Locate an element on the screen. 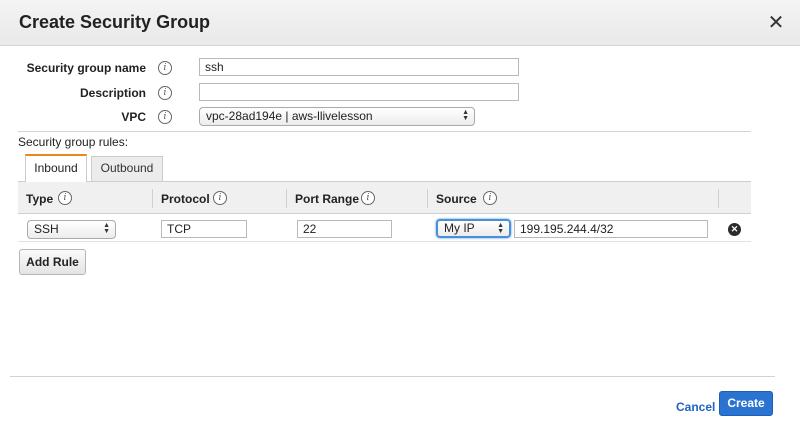  description-input is located at coordinates (359, 92).